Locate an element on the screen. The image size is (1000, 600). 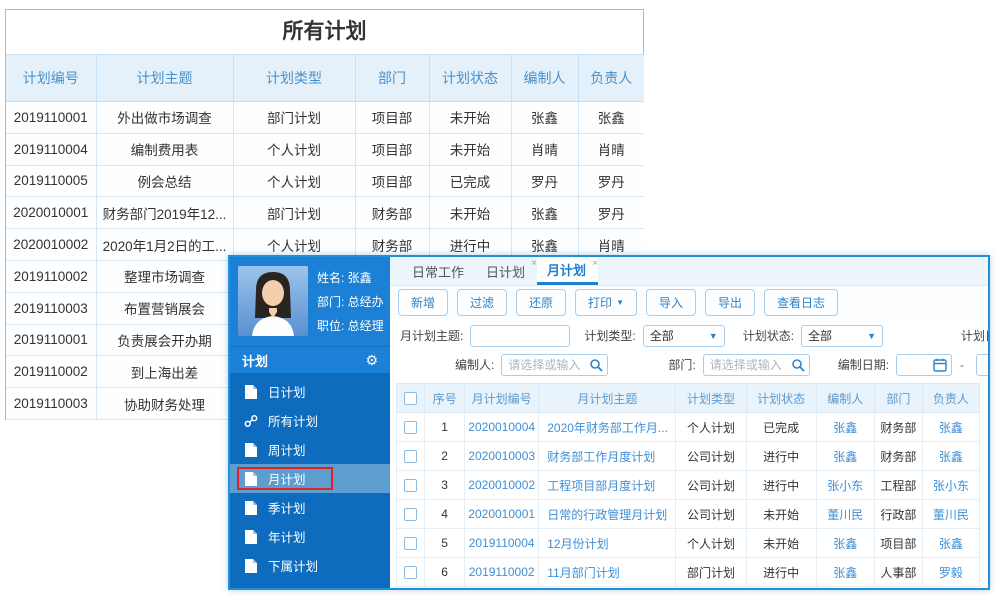
list-item: 3 2020010002 工程项目部月度计划 公司计划 进行中 张小东 工程部 张小东 is located at coordinates (688, 485).